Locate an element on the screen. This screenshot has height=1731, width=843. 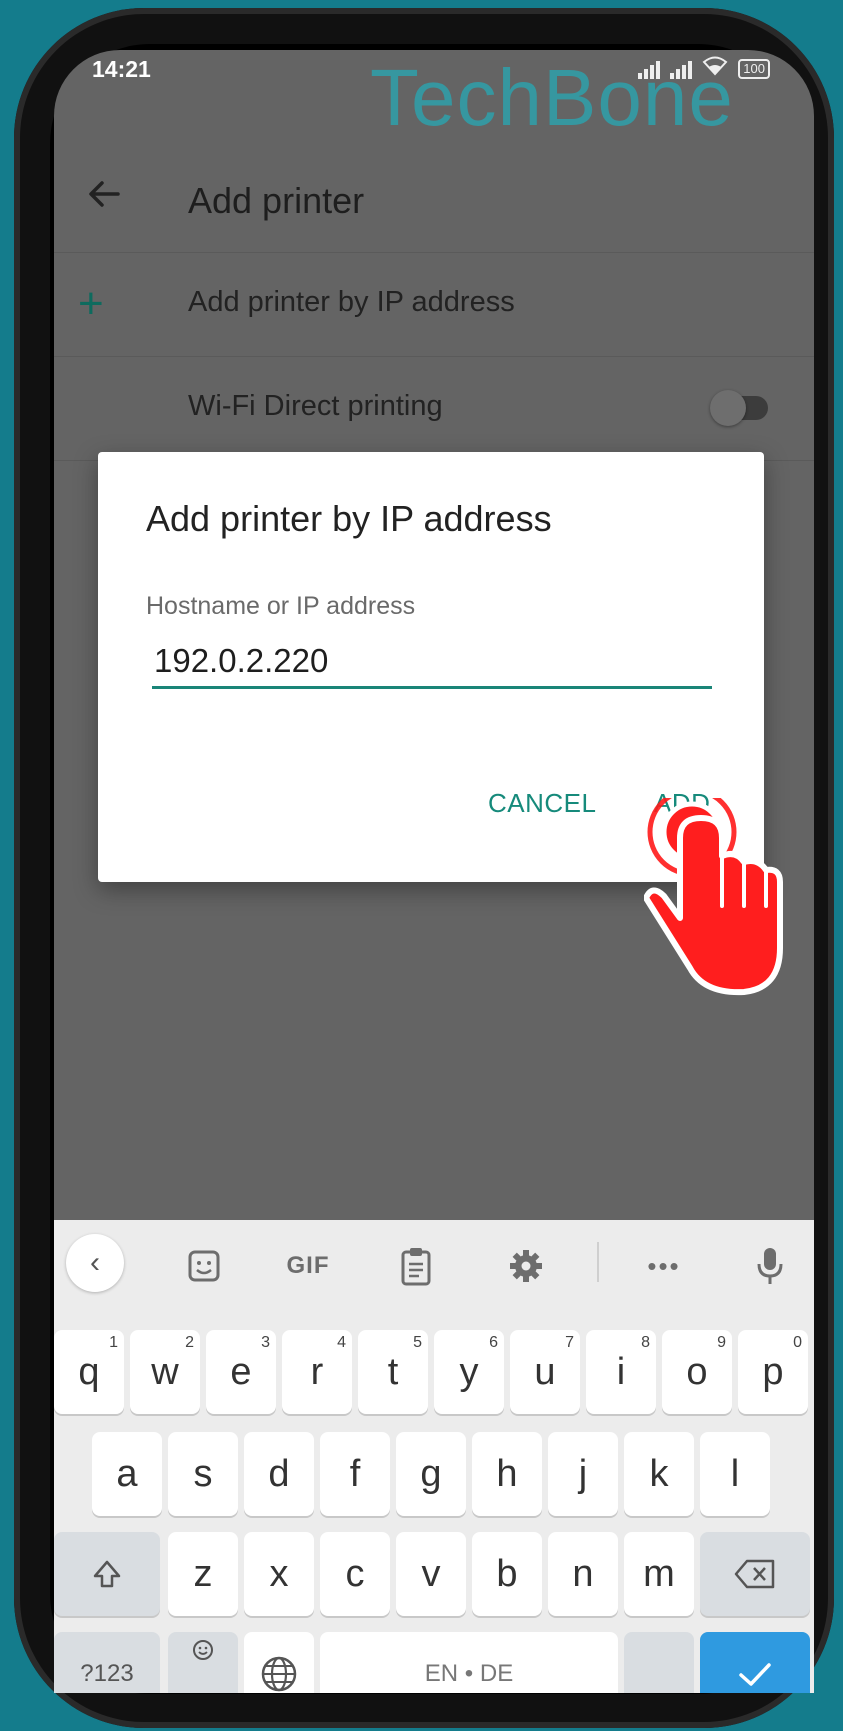
add-printer-by-ip-label: Add printer by IP address is located at coordinates (351, 302).